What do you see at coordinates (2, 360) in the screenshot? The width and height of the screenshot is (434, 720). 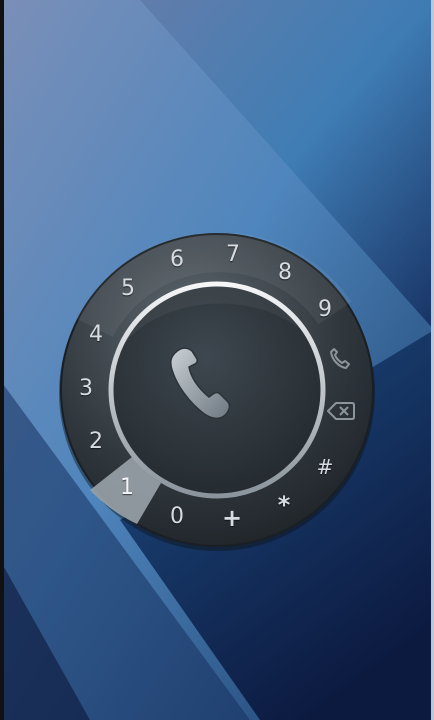 I see `left-edge` at bounding box center [2, 360].